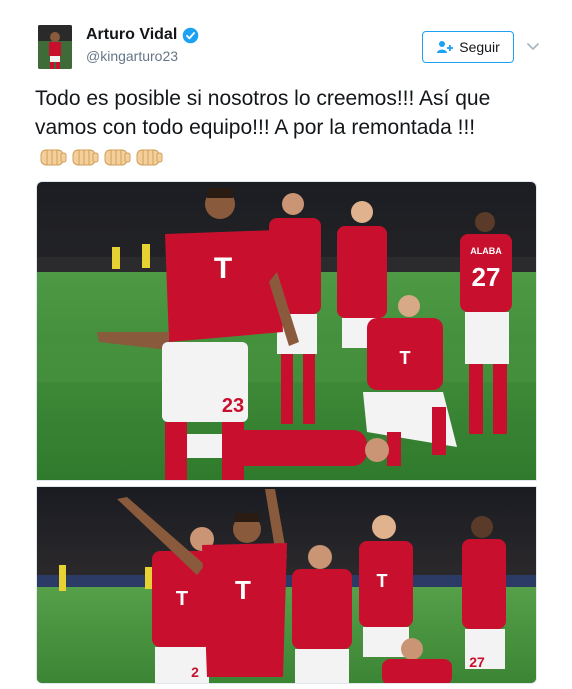 The height and width of the screenshot is (689, 572). What do you see at coordinates (190, 35) in the screenshot?
I see `verified-badge-icon` at bounding box center [190, 35].